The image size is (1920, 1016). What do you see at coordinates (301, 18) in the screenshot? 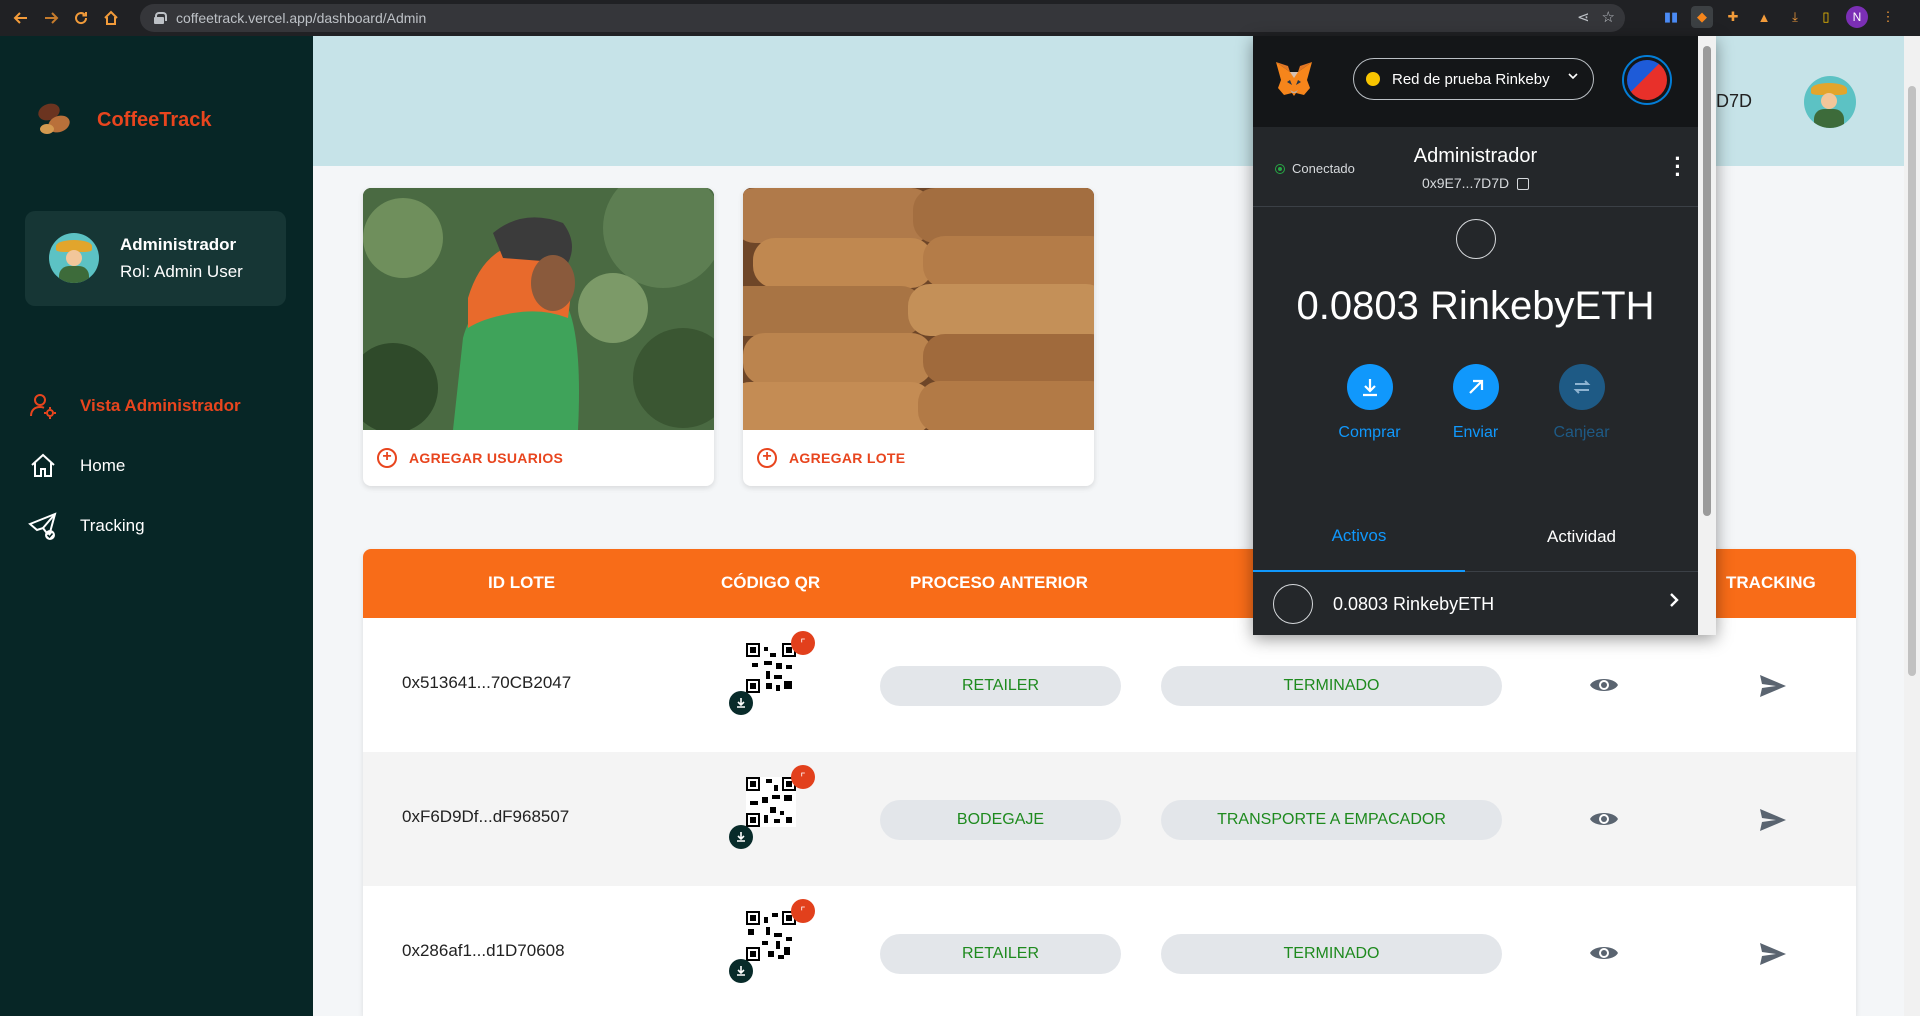
I see `url-text: coffeetrack.vercel.app/dashboard/Admin` at bounding box center [301, 18].